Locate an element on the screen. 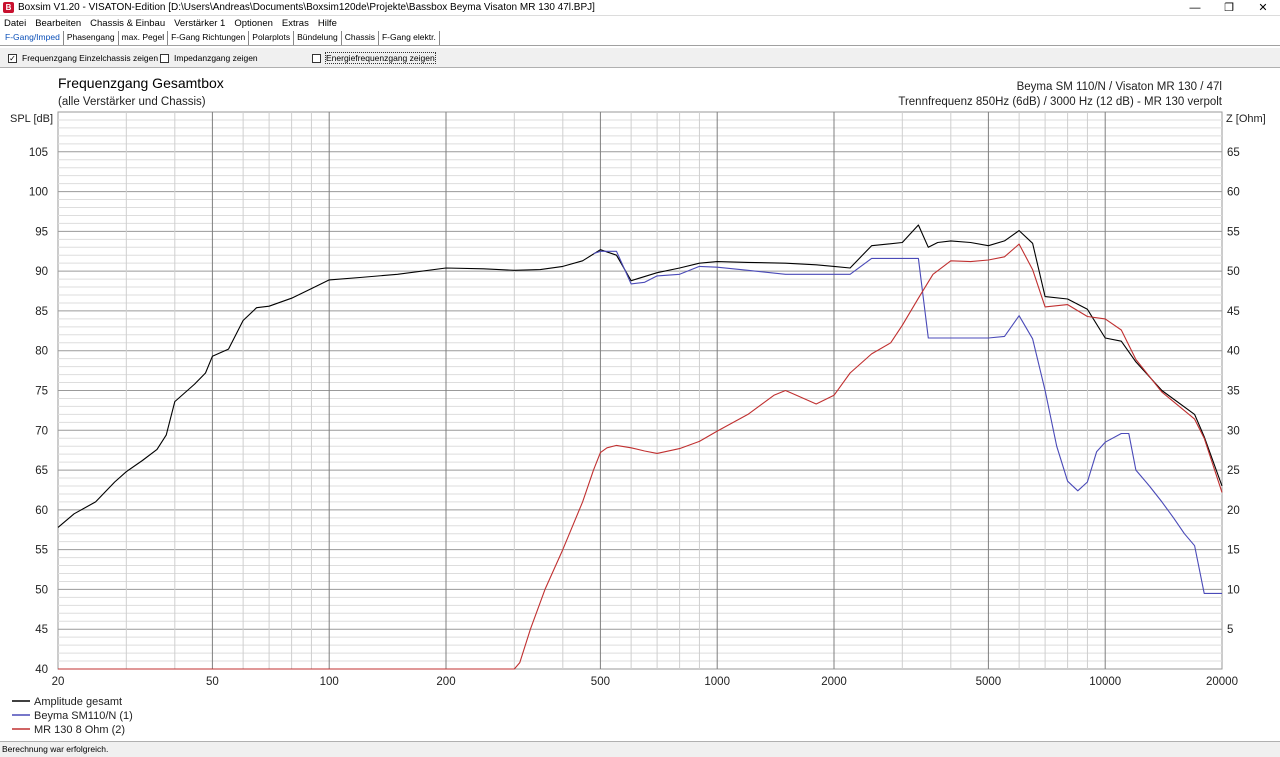 The height and width of the screenshot is (757, 1280). y-tick-label: 55 is located at coordinates (41, 551).